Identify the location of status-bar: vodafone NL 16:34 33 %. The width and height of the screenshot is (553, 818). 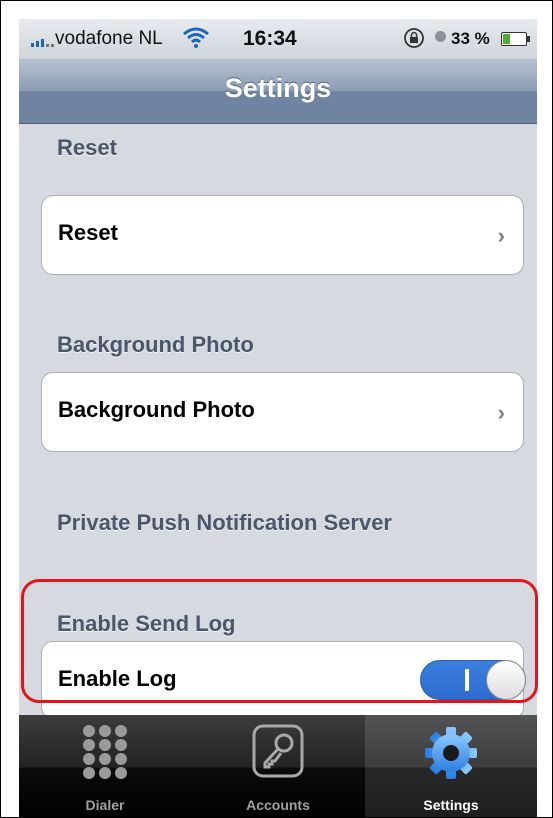
(278, 39).